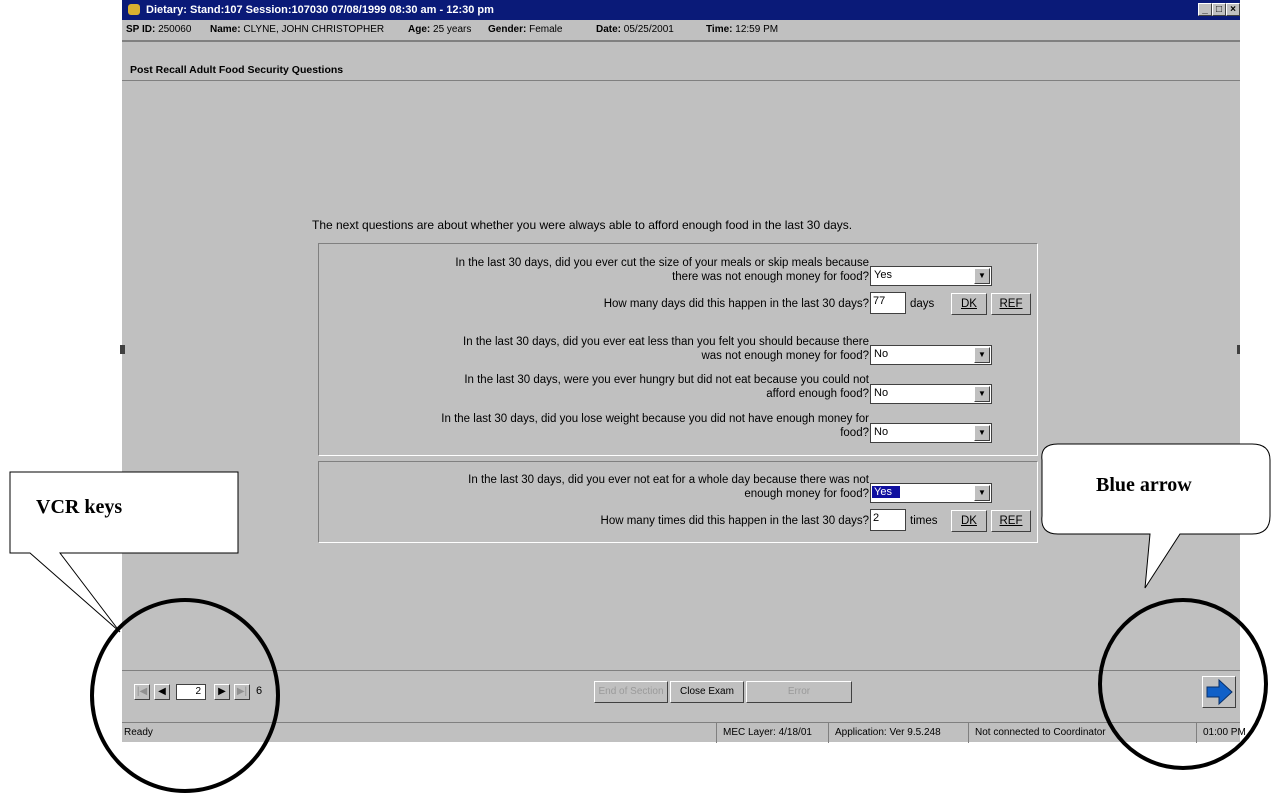 The height and width of the screenshot is (797, 1272). I want to click on blue-arrow-callout: Blue arrow, so click(1144, 485).